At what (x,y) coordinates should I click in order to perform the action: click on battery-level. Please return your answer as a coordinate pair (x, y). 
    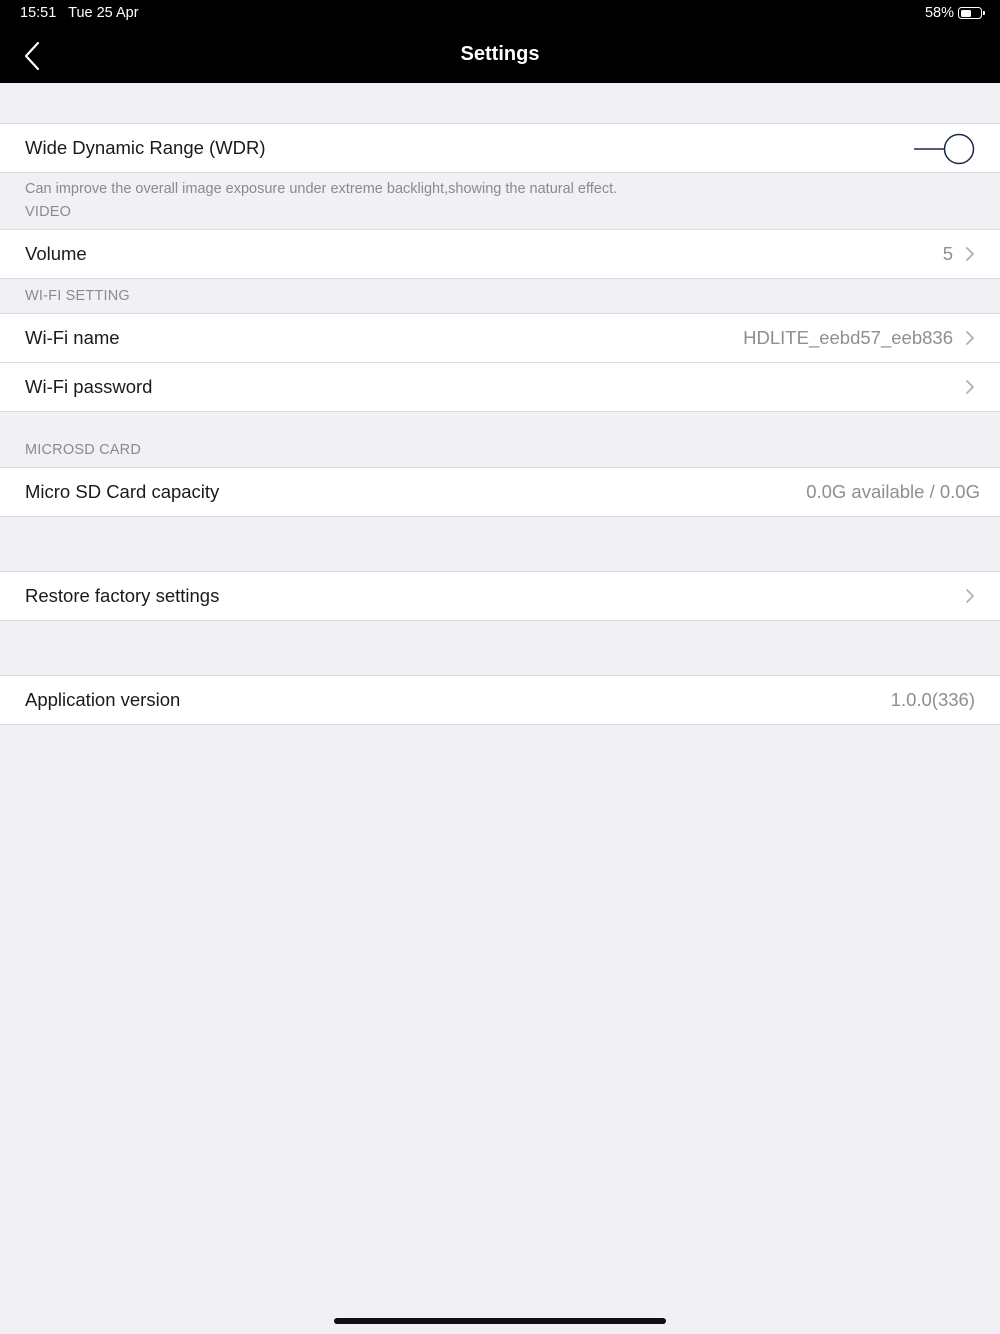
    Looking at the image, I should click on (965, 13).